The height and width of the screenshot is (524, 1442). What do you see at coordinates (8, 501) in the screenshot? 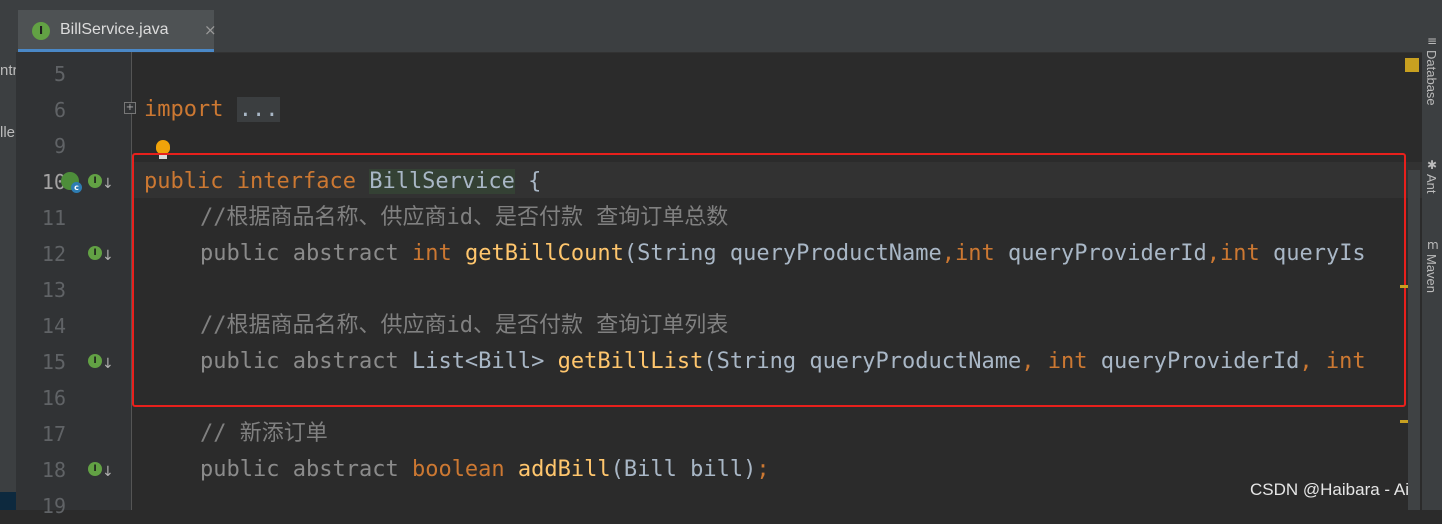
I see `selected-row-fragment` at bounding box center [8, 501].